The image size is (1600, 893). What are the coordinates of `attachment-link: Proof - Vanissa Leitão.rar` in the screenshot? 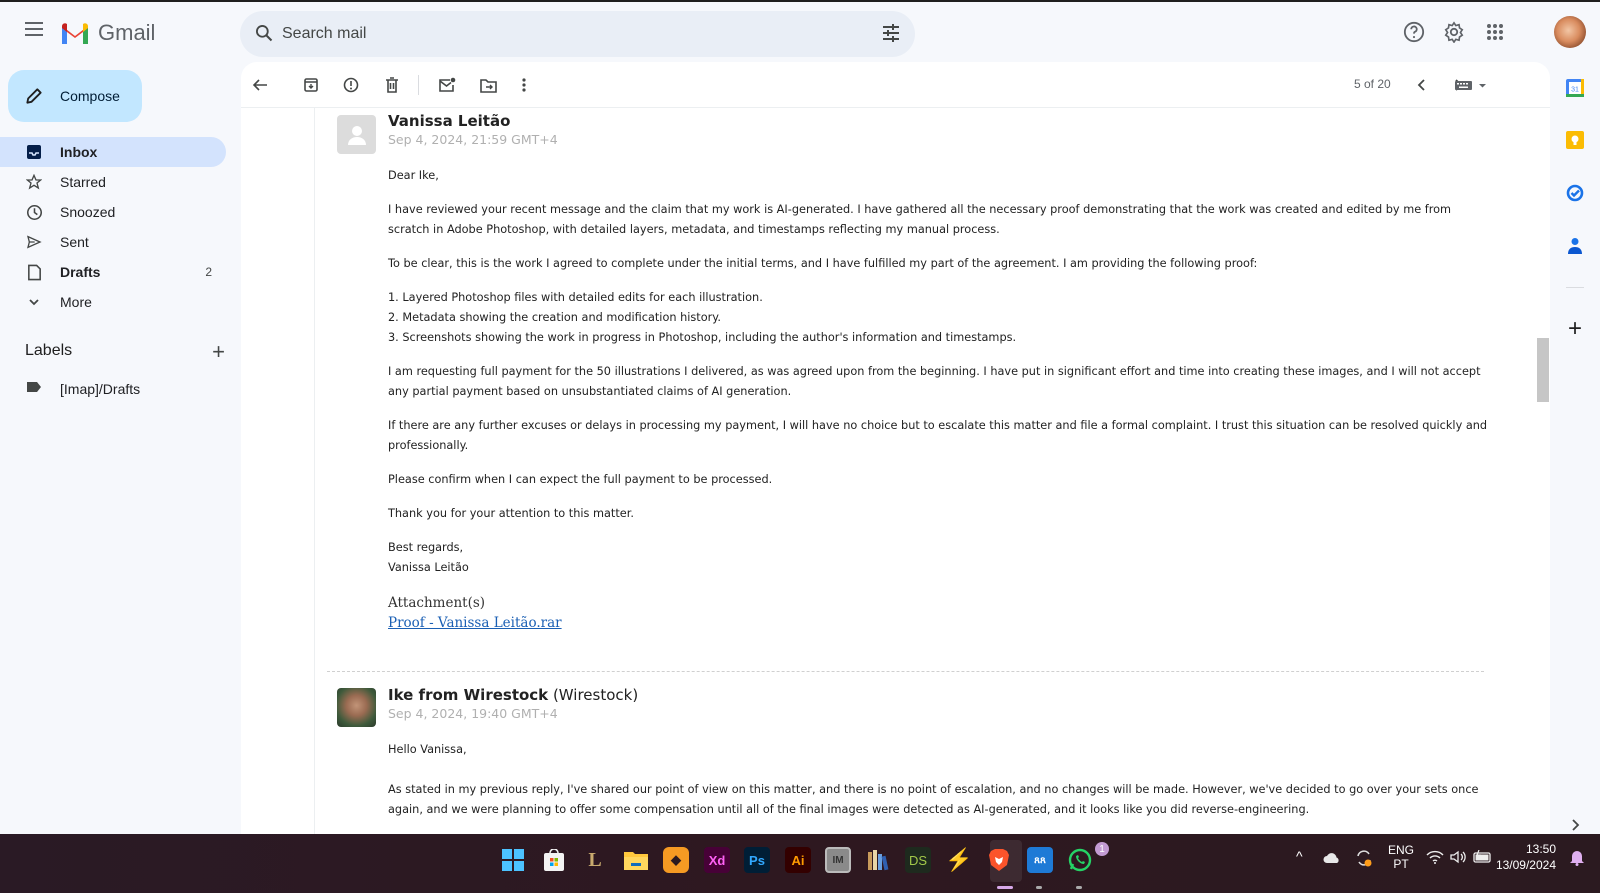 It's located at (475, 623).